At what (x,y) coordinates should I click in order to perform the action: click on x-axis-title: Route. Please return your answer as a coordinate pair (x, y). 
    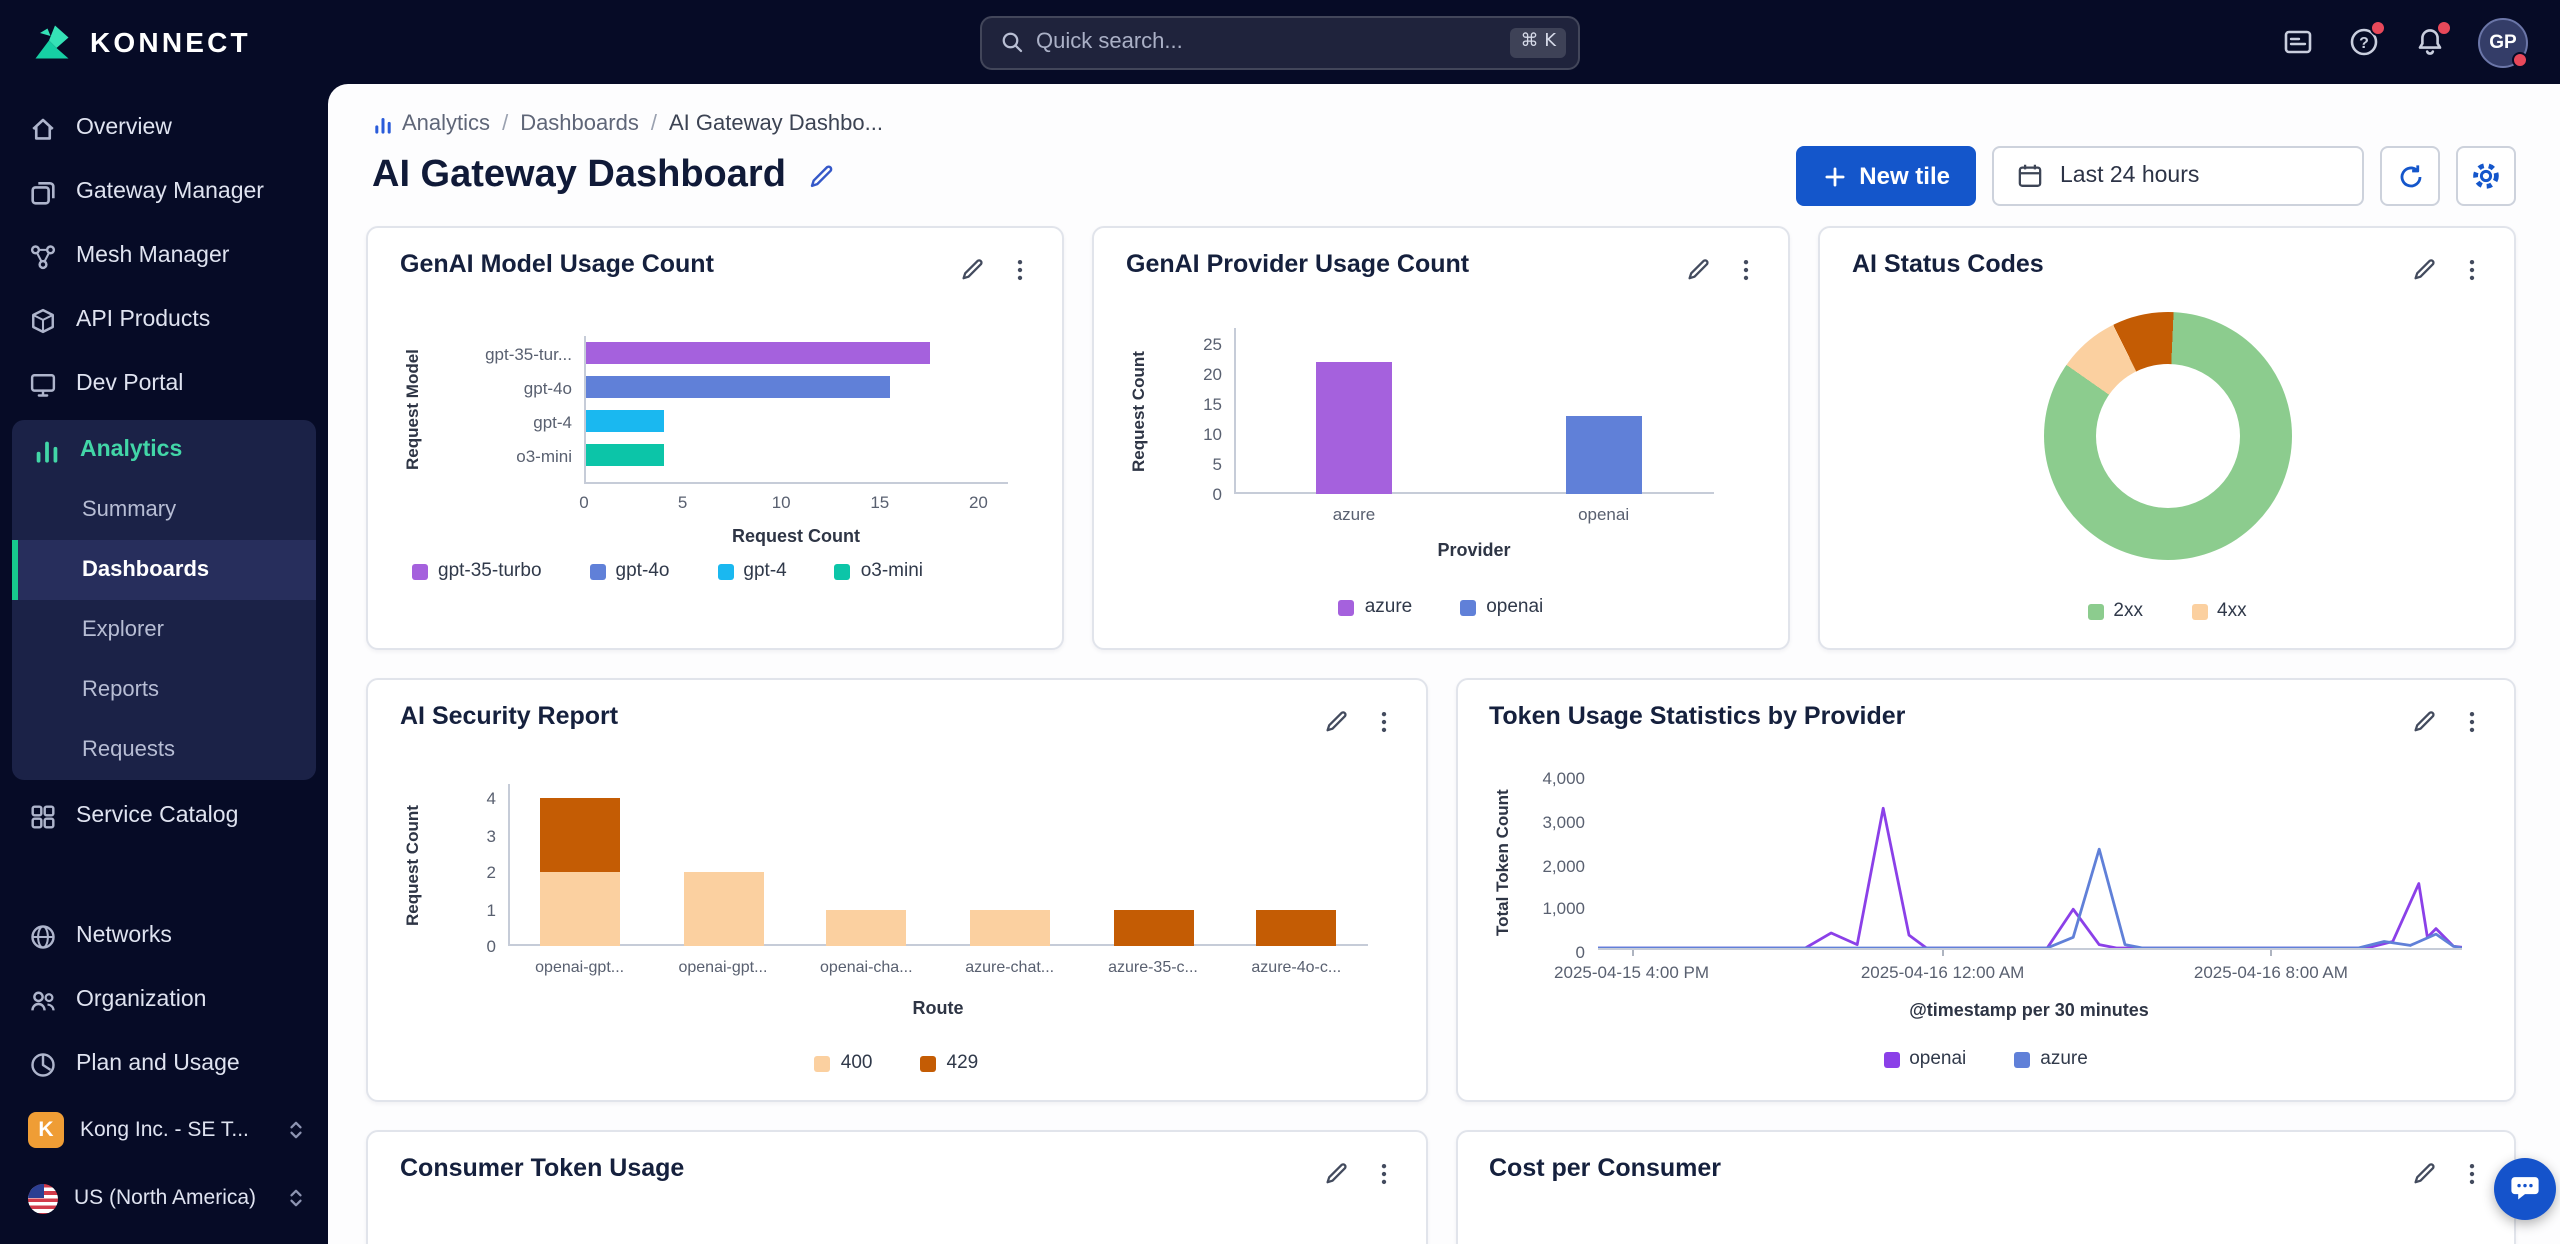
    Looking at the image, I should click on (938, 1008).